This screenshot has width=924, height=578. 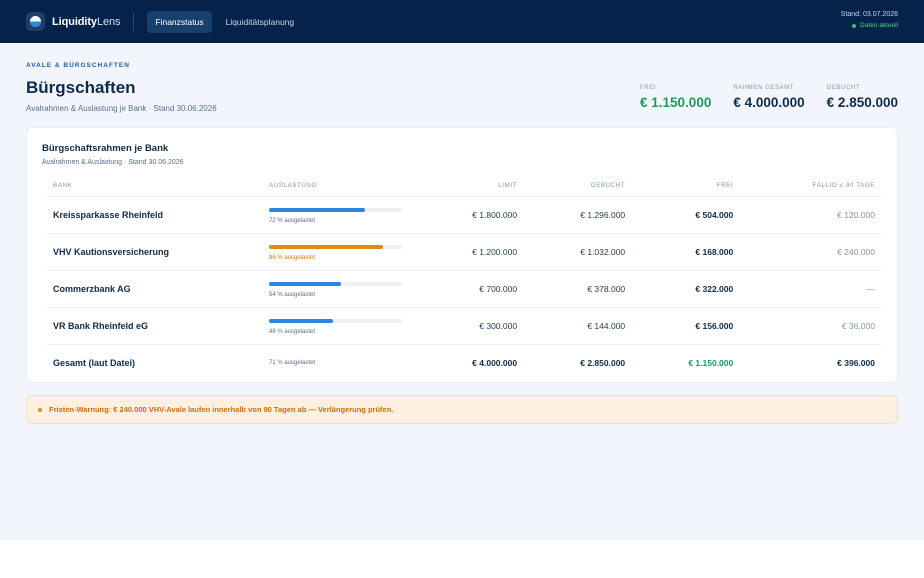 I want to click on utilization-label: 48 % ausgelastet, so click(x=292, y=332).